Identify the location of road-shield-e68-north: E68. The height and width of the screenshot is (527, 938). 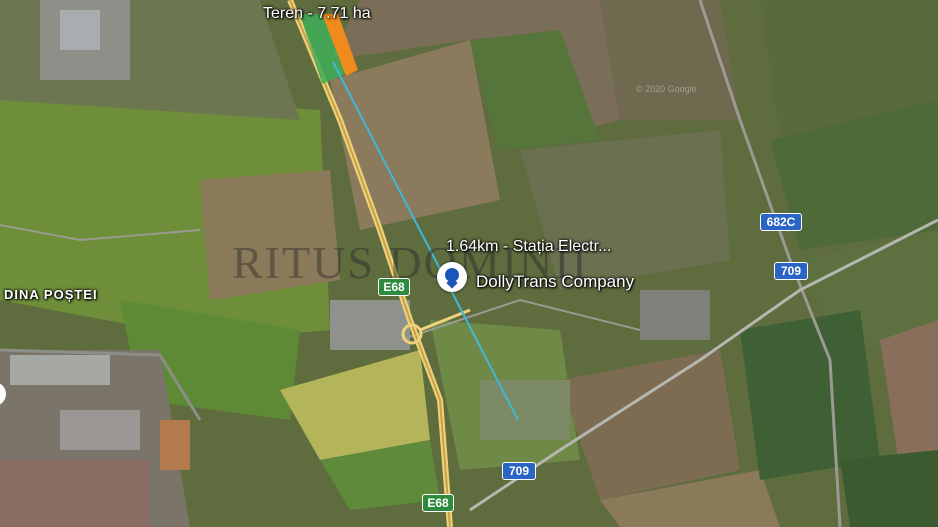
(394, 287).